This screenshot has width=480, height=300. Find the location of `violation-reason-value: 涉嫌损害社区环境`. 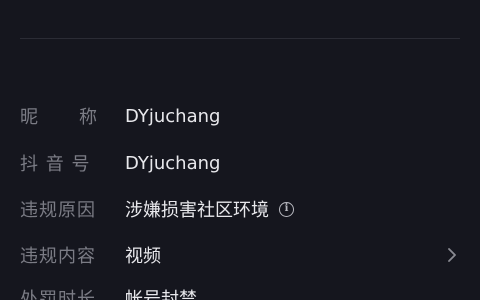

violation-reason-value: 涉嫌损害社区环境 is located at coordinates (197, 210).